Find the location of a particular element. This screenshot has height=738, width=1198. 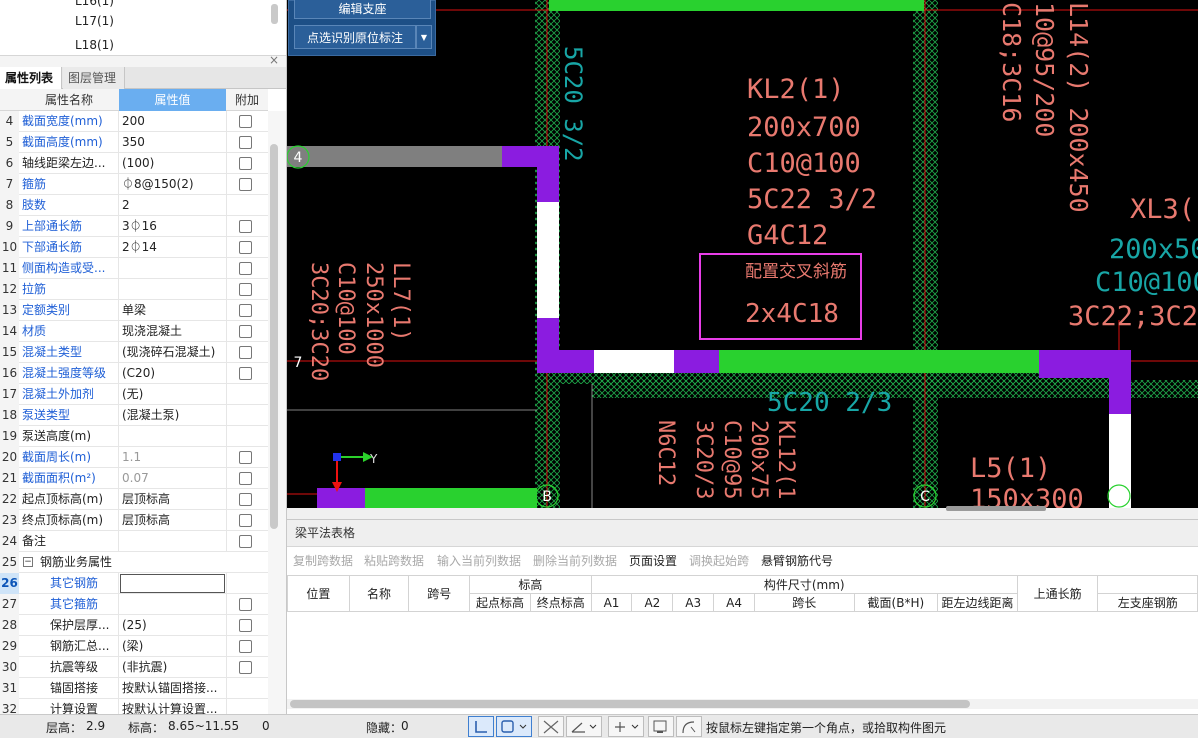

display-settings-icon is located at coordinates (661, 726).